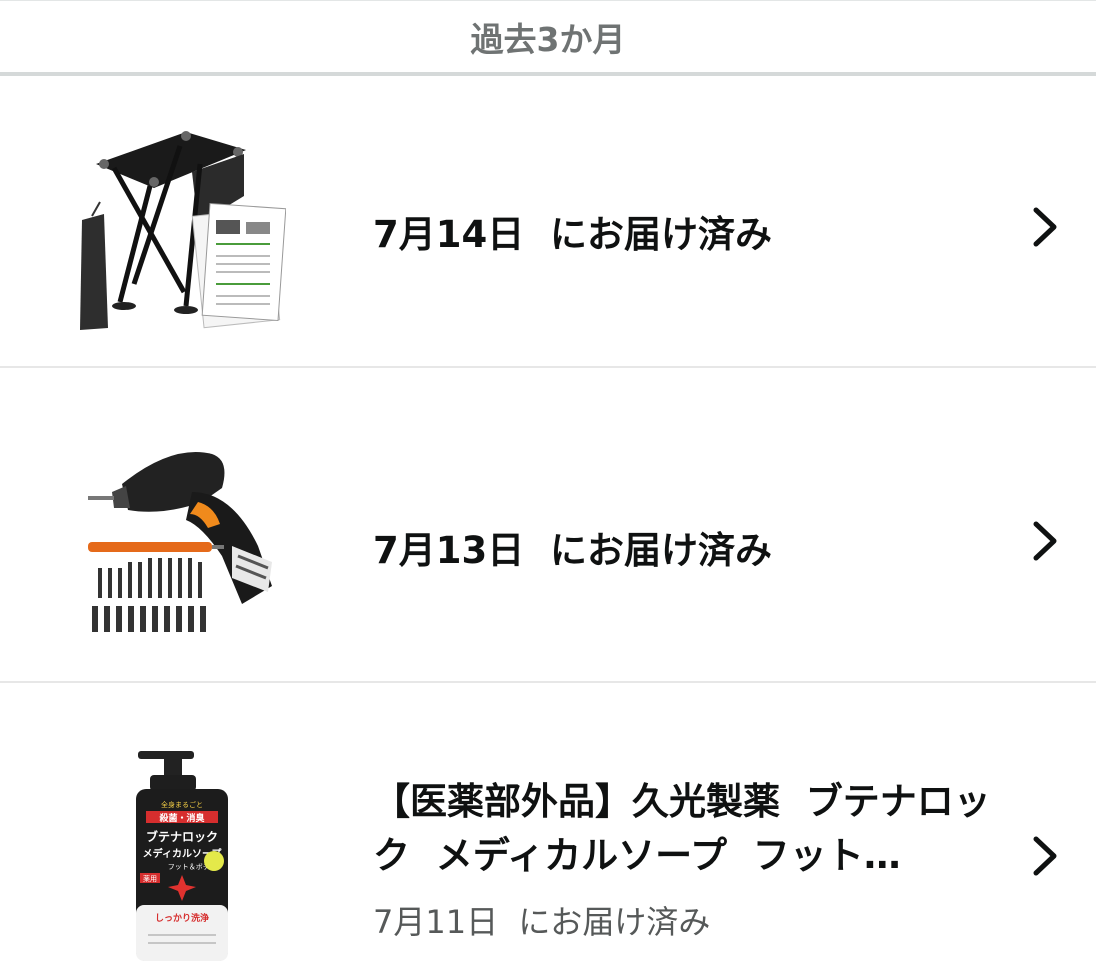 This screenshot has height=979, width=1096. What do you see at coordinates (183, 230) in the screenshot?
I see `folding-stool-icon` at bounding box center [183, 230].